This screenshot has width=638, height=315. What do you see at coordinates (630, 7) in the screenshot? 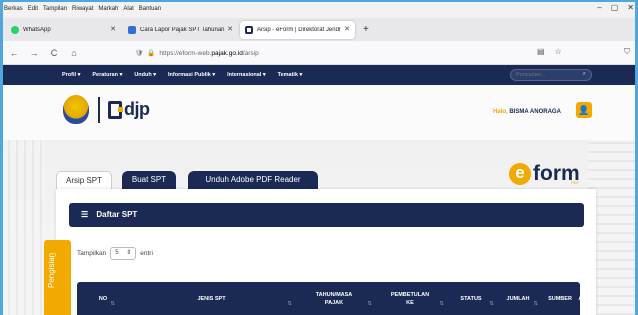
I see `close-window-button: ✕` at bounding box center [630, 7].